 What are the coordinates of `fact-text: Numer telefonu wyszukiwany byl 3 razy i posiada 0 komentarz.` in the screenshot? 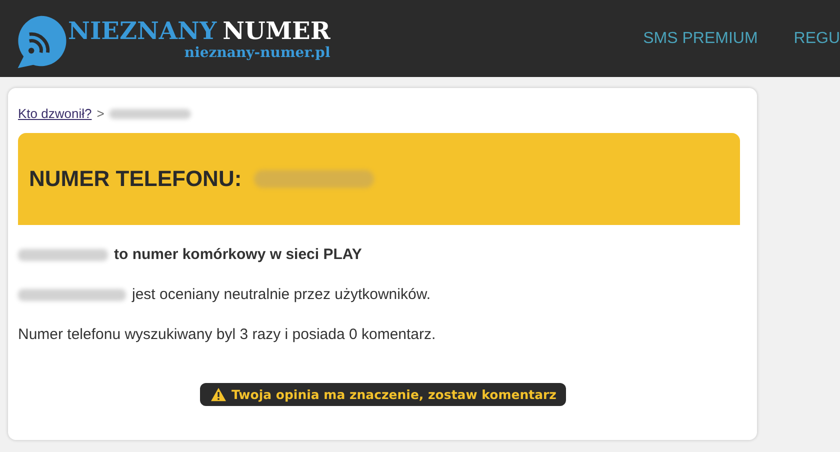 It's located at (227, 334).